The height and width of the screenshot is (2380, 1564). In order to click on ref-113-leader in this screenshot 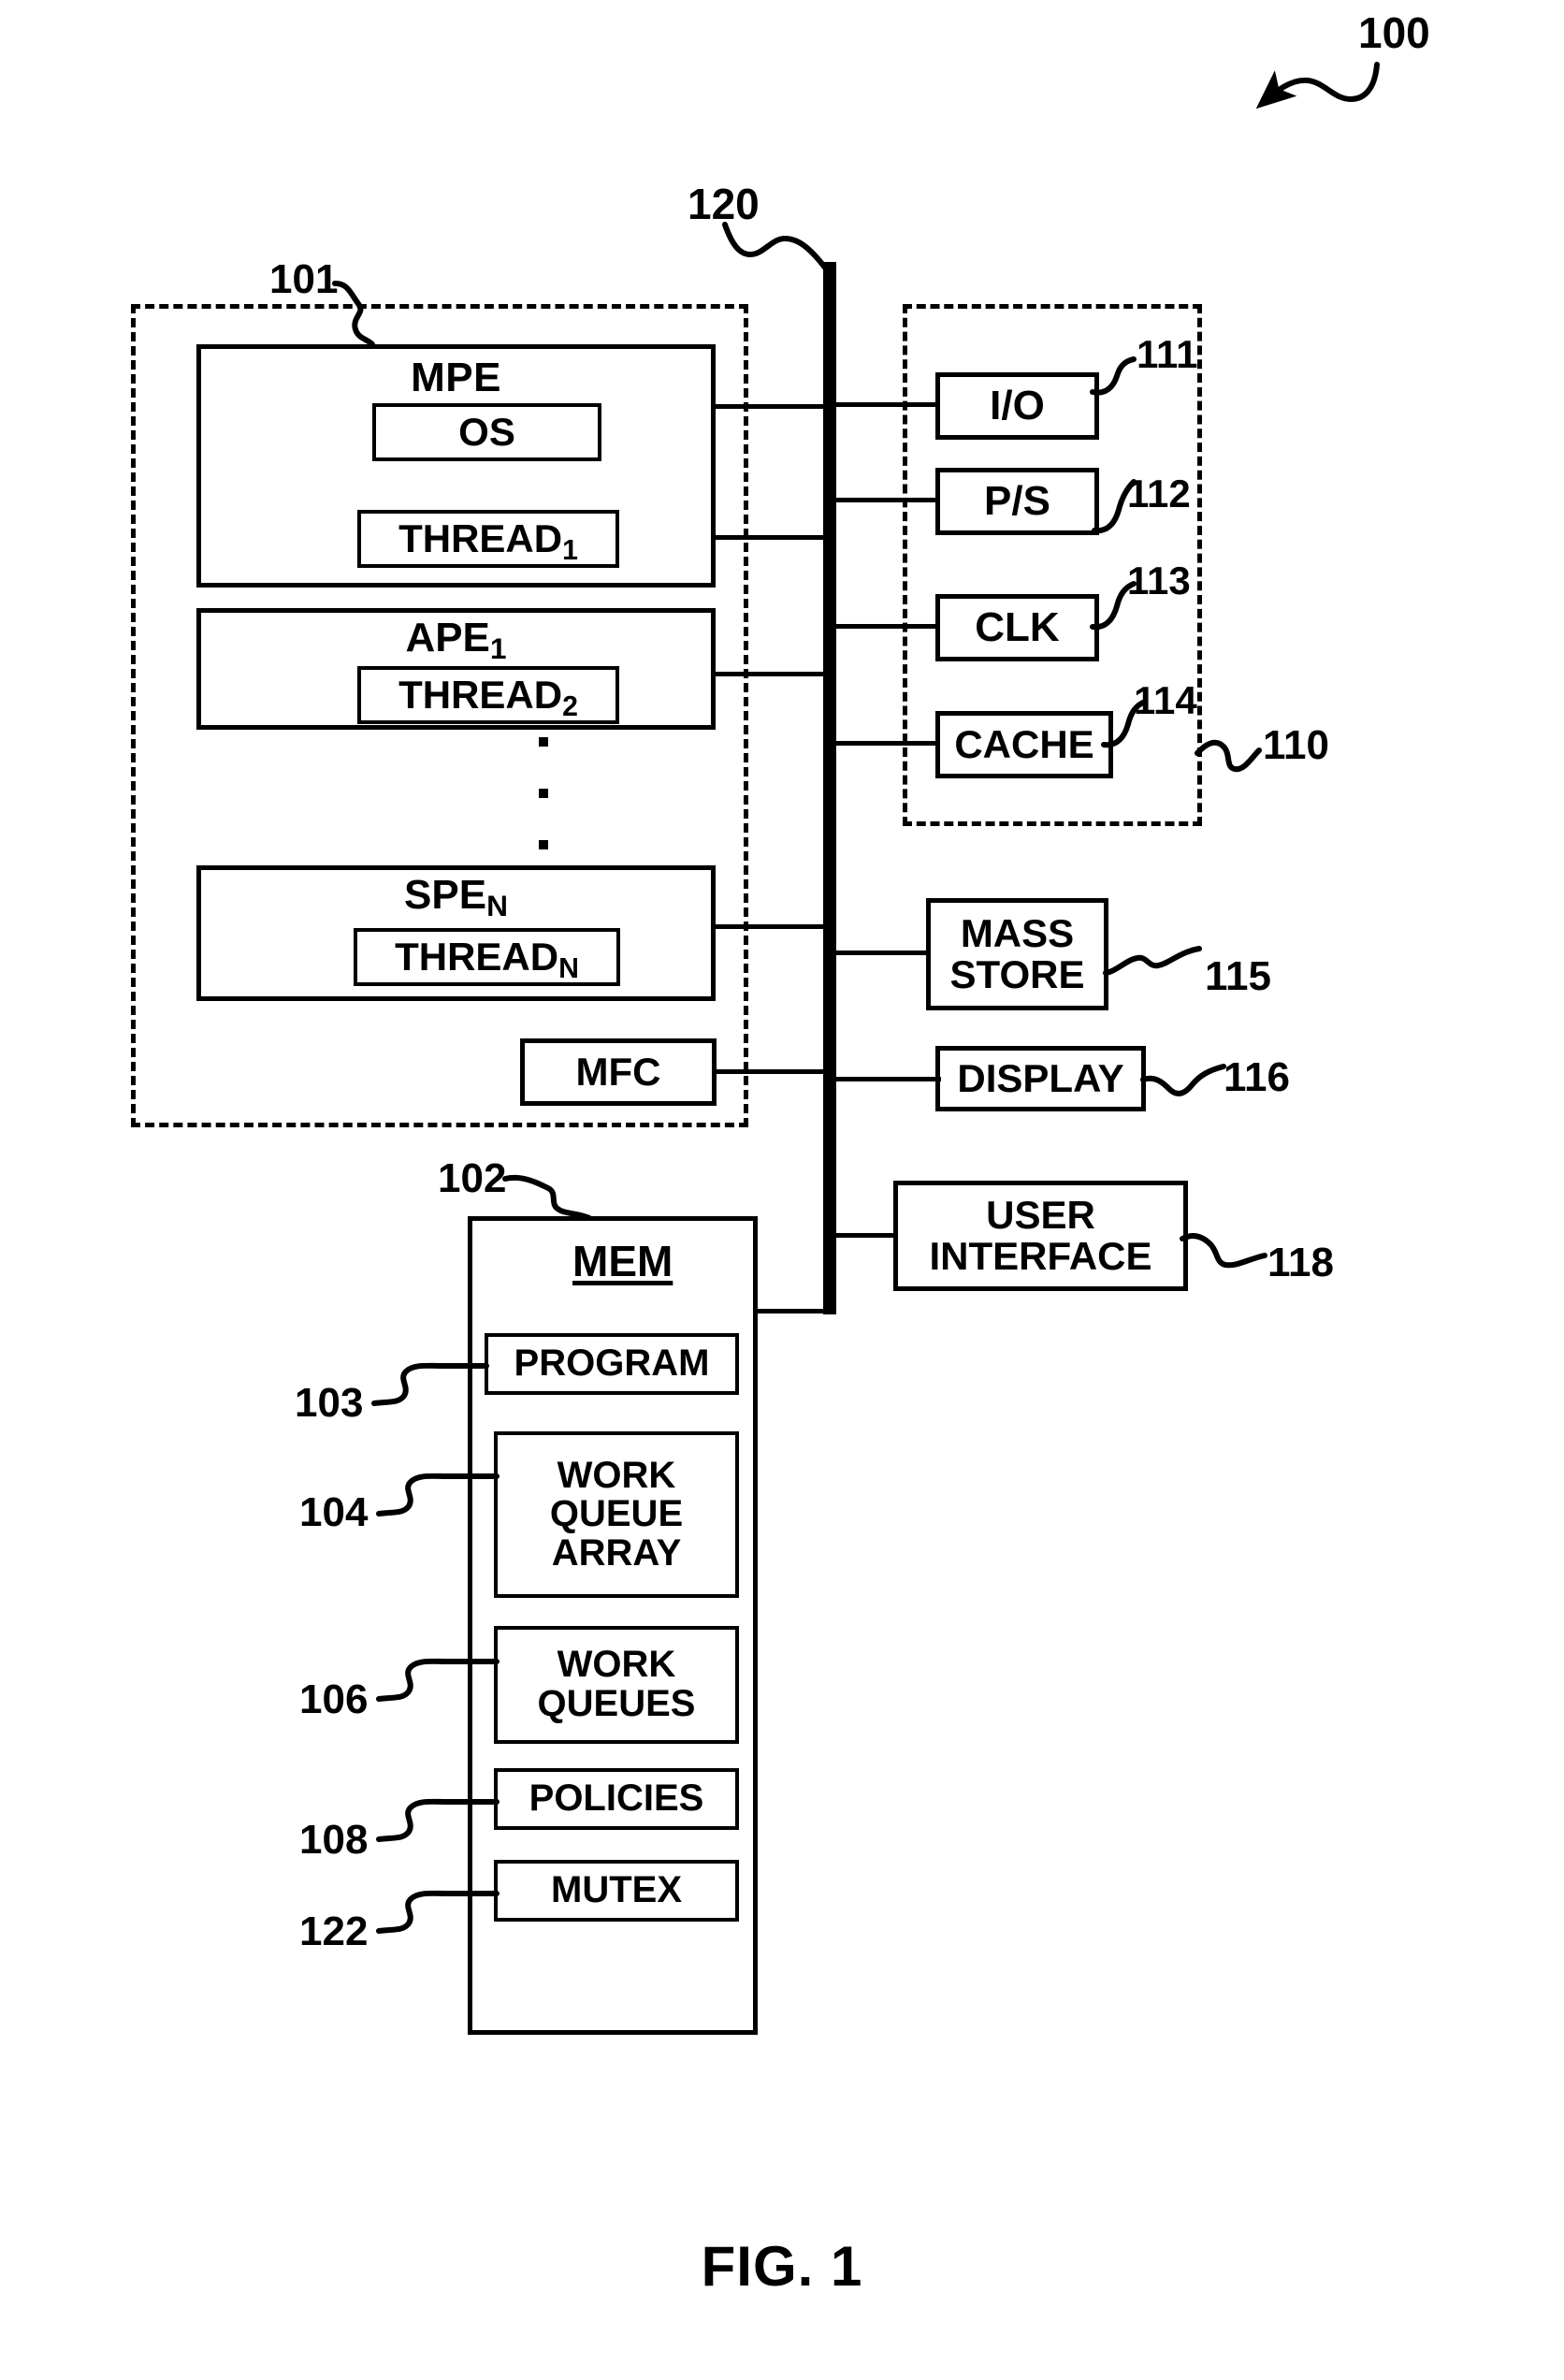, I will do `click(1113, 606)`.